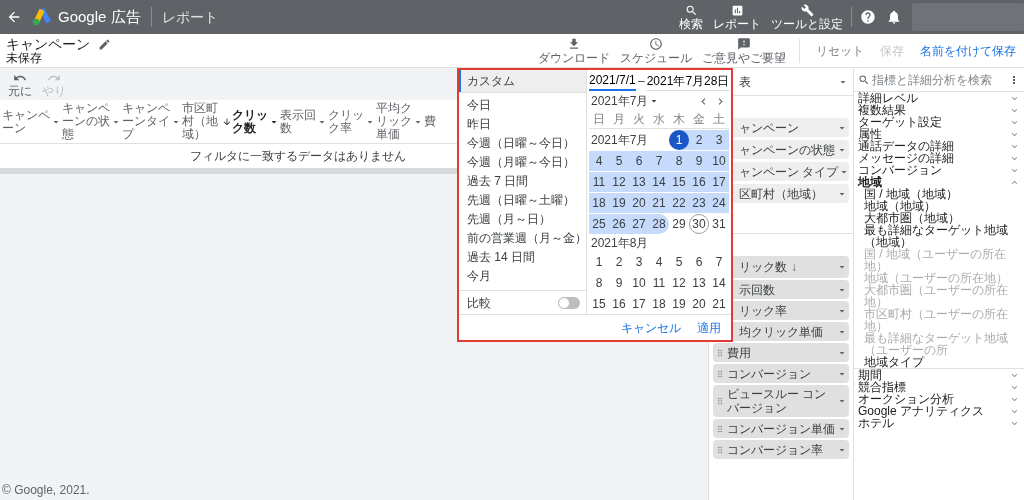  I want to click on calendar-day: 22, so click(679, 203).